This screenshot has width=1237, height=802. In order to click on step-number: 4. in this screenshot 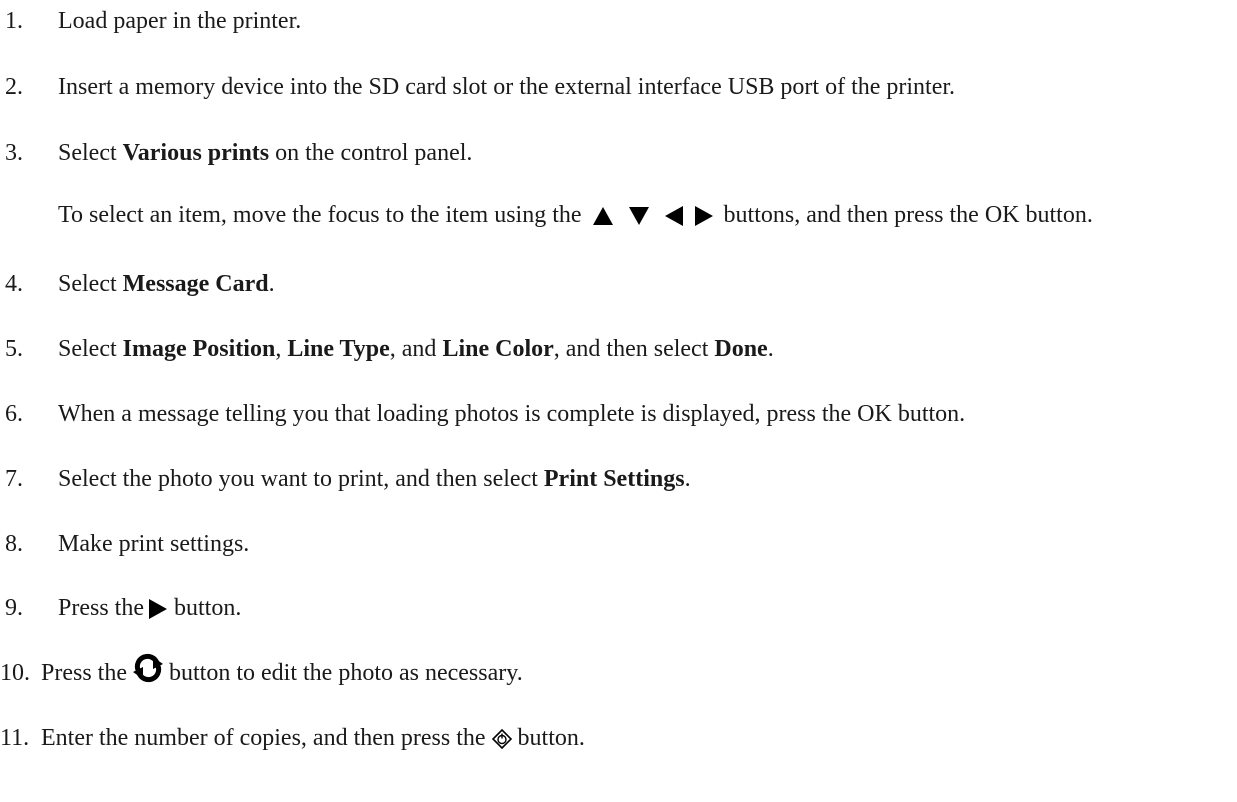, I will do `click(14, 284)`.